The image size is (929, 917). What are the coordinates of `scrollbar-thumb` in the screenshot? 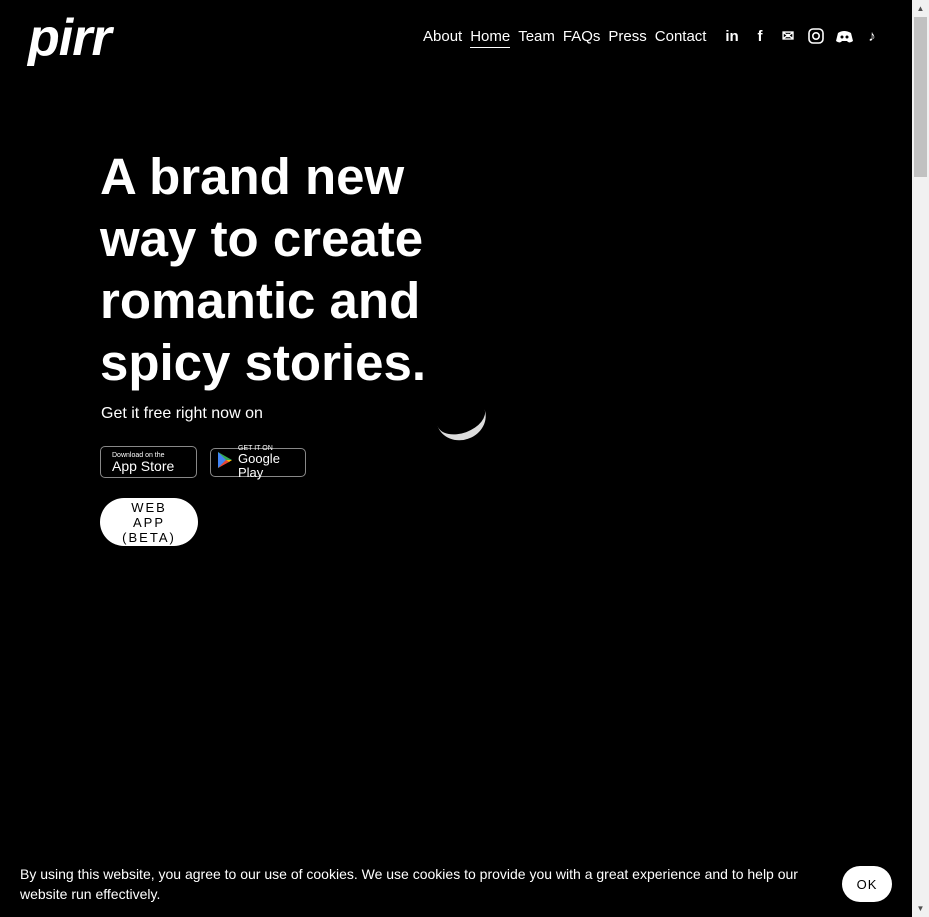 It's located at (920, 97).